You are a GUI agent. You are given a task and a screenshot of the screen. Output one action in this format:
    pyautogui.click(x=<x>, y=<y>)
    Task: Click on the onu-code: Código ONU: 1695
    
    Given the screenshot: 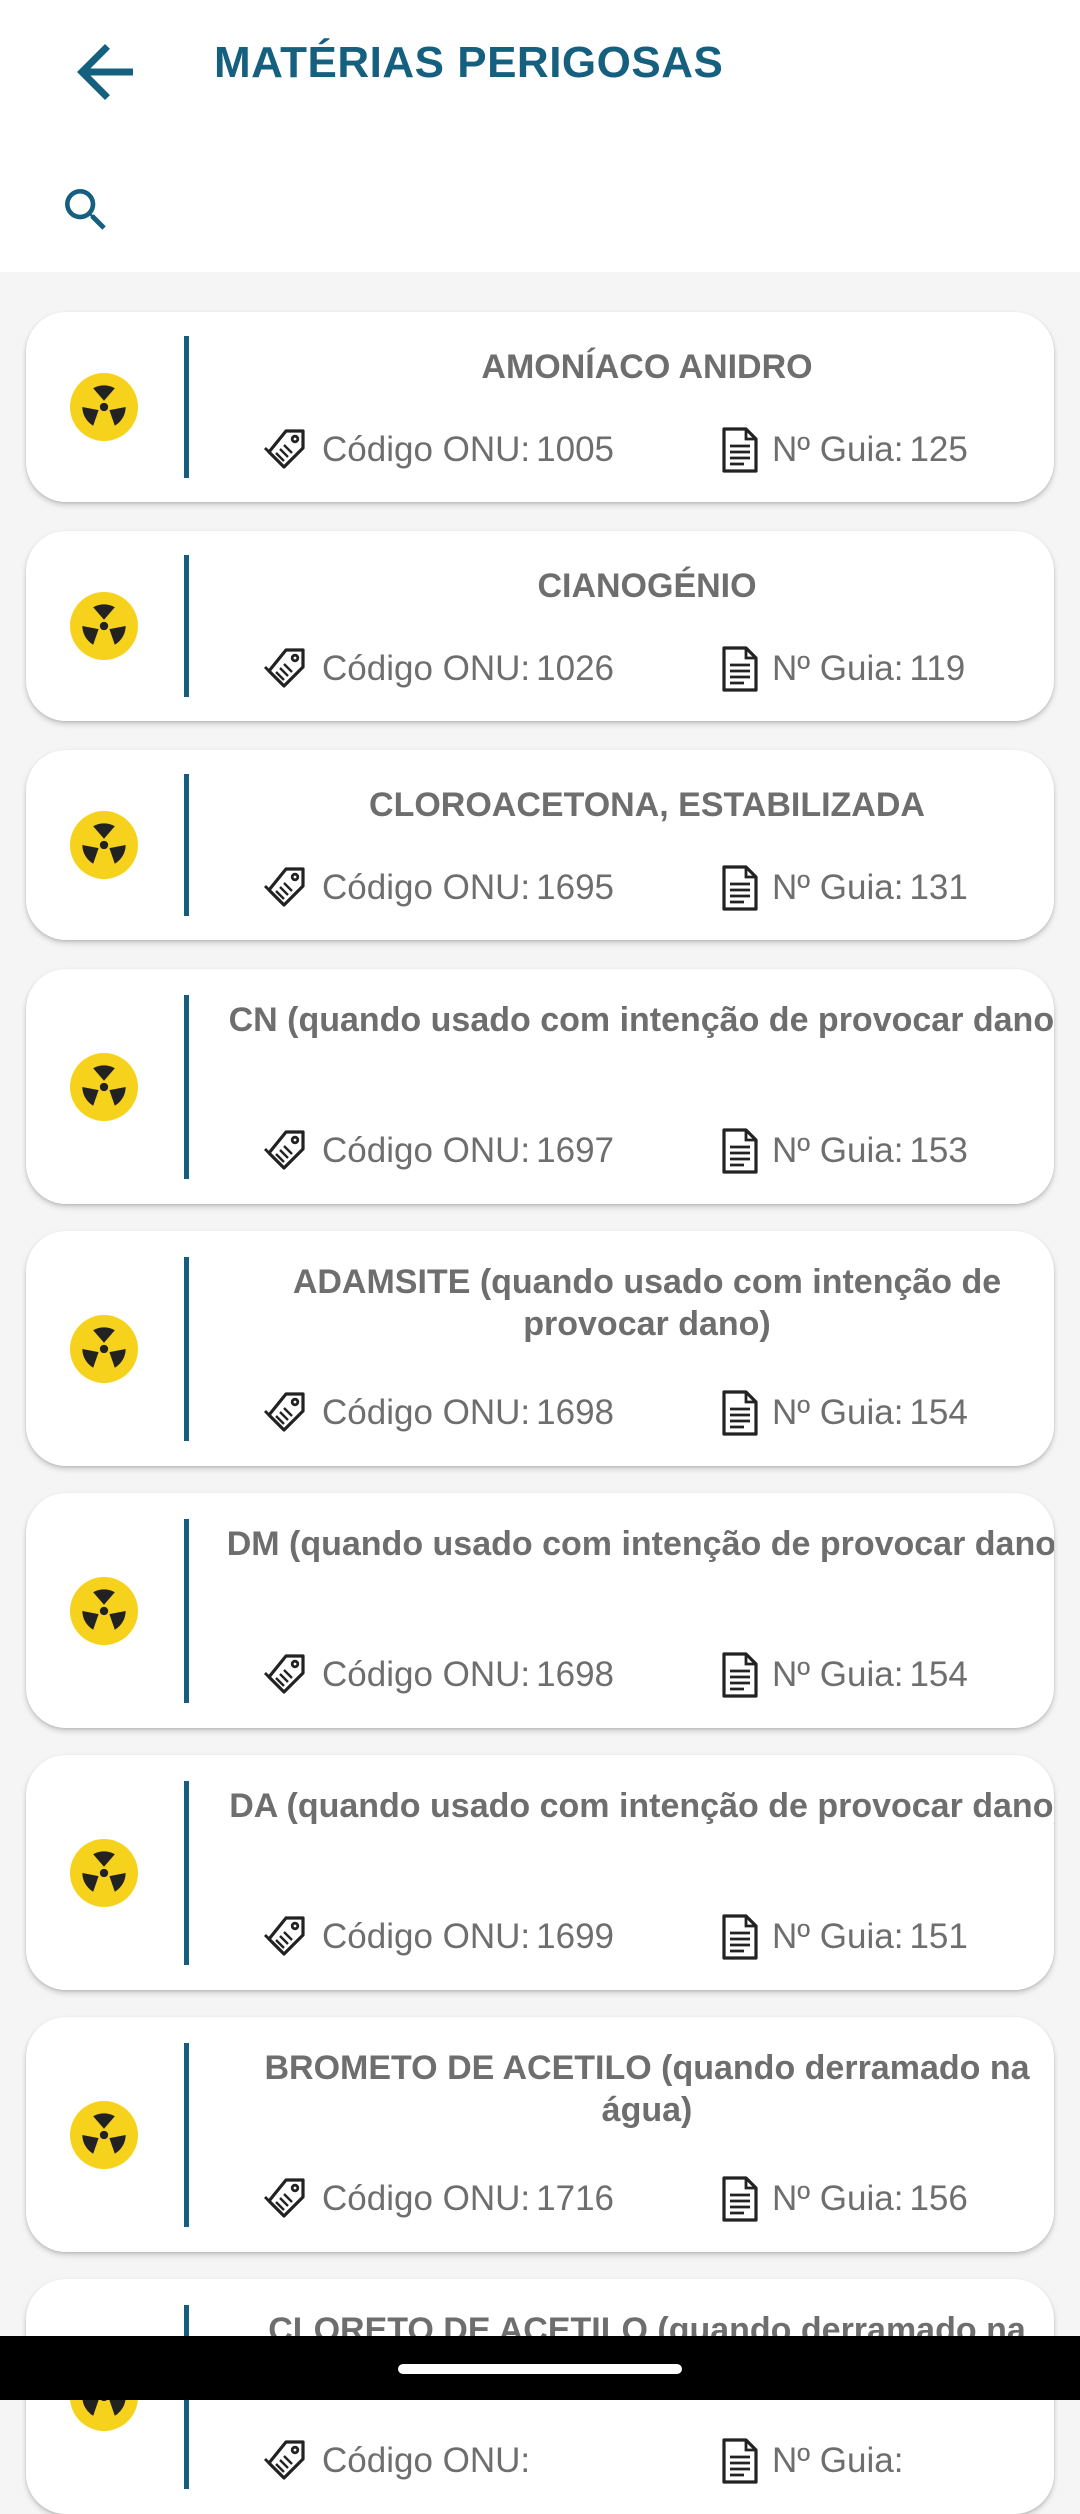 What is the action you would take?
    pyautogui.click(x=438, y=888)
    